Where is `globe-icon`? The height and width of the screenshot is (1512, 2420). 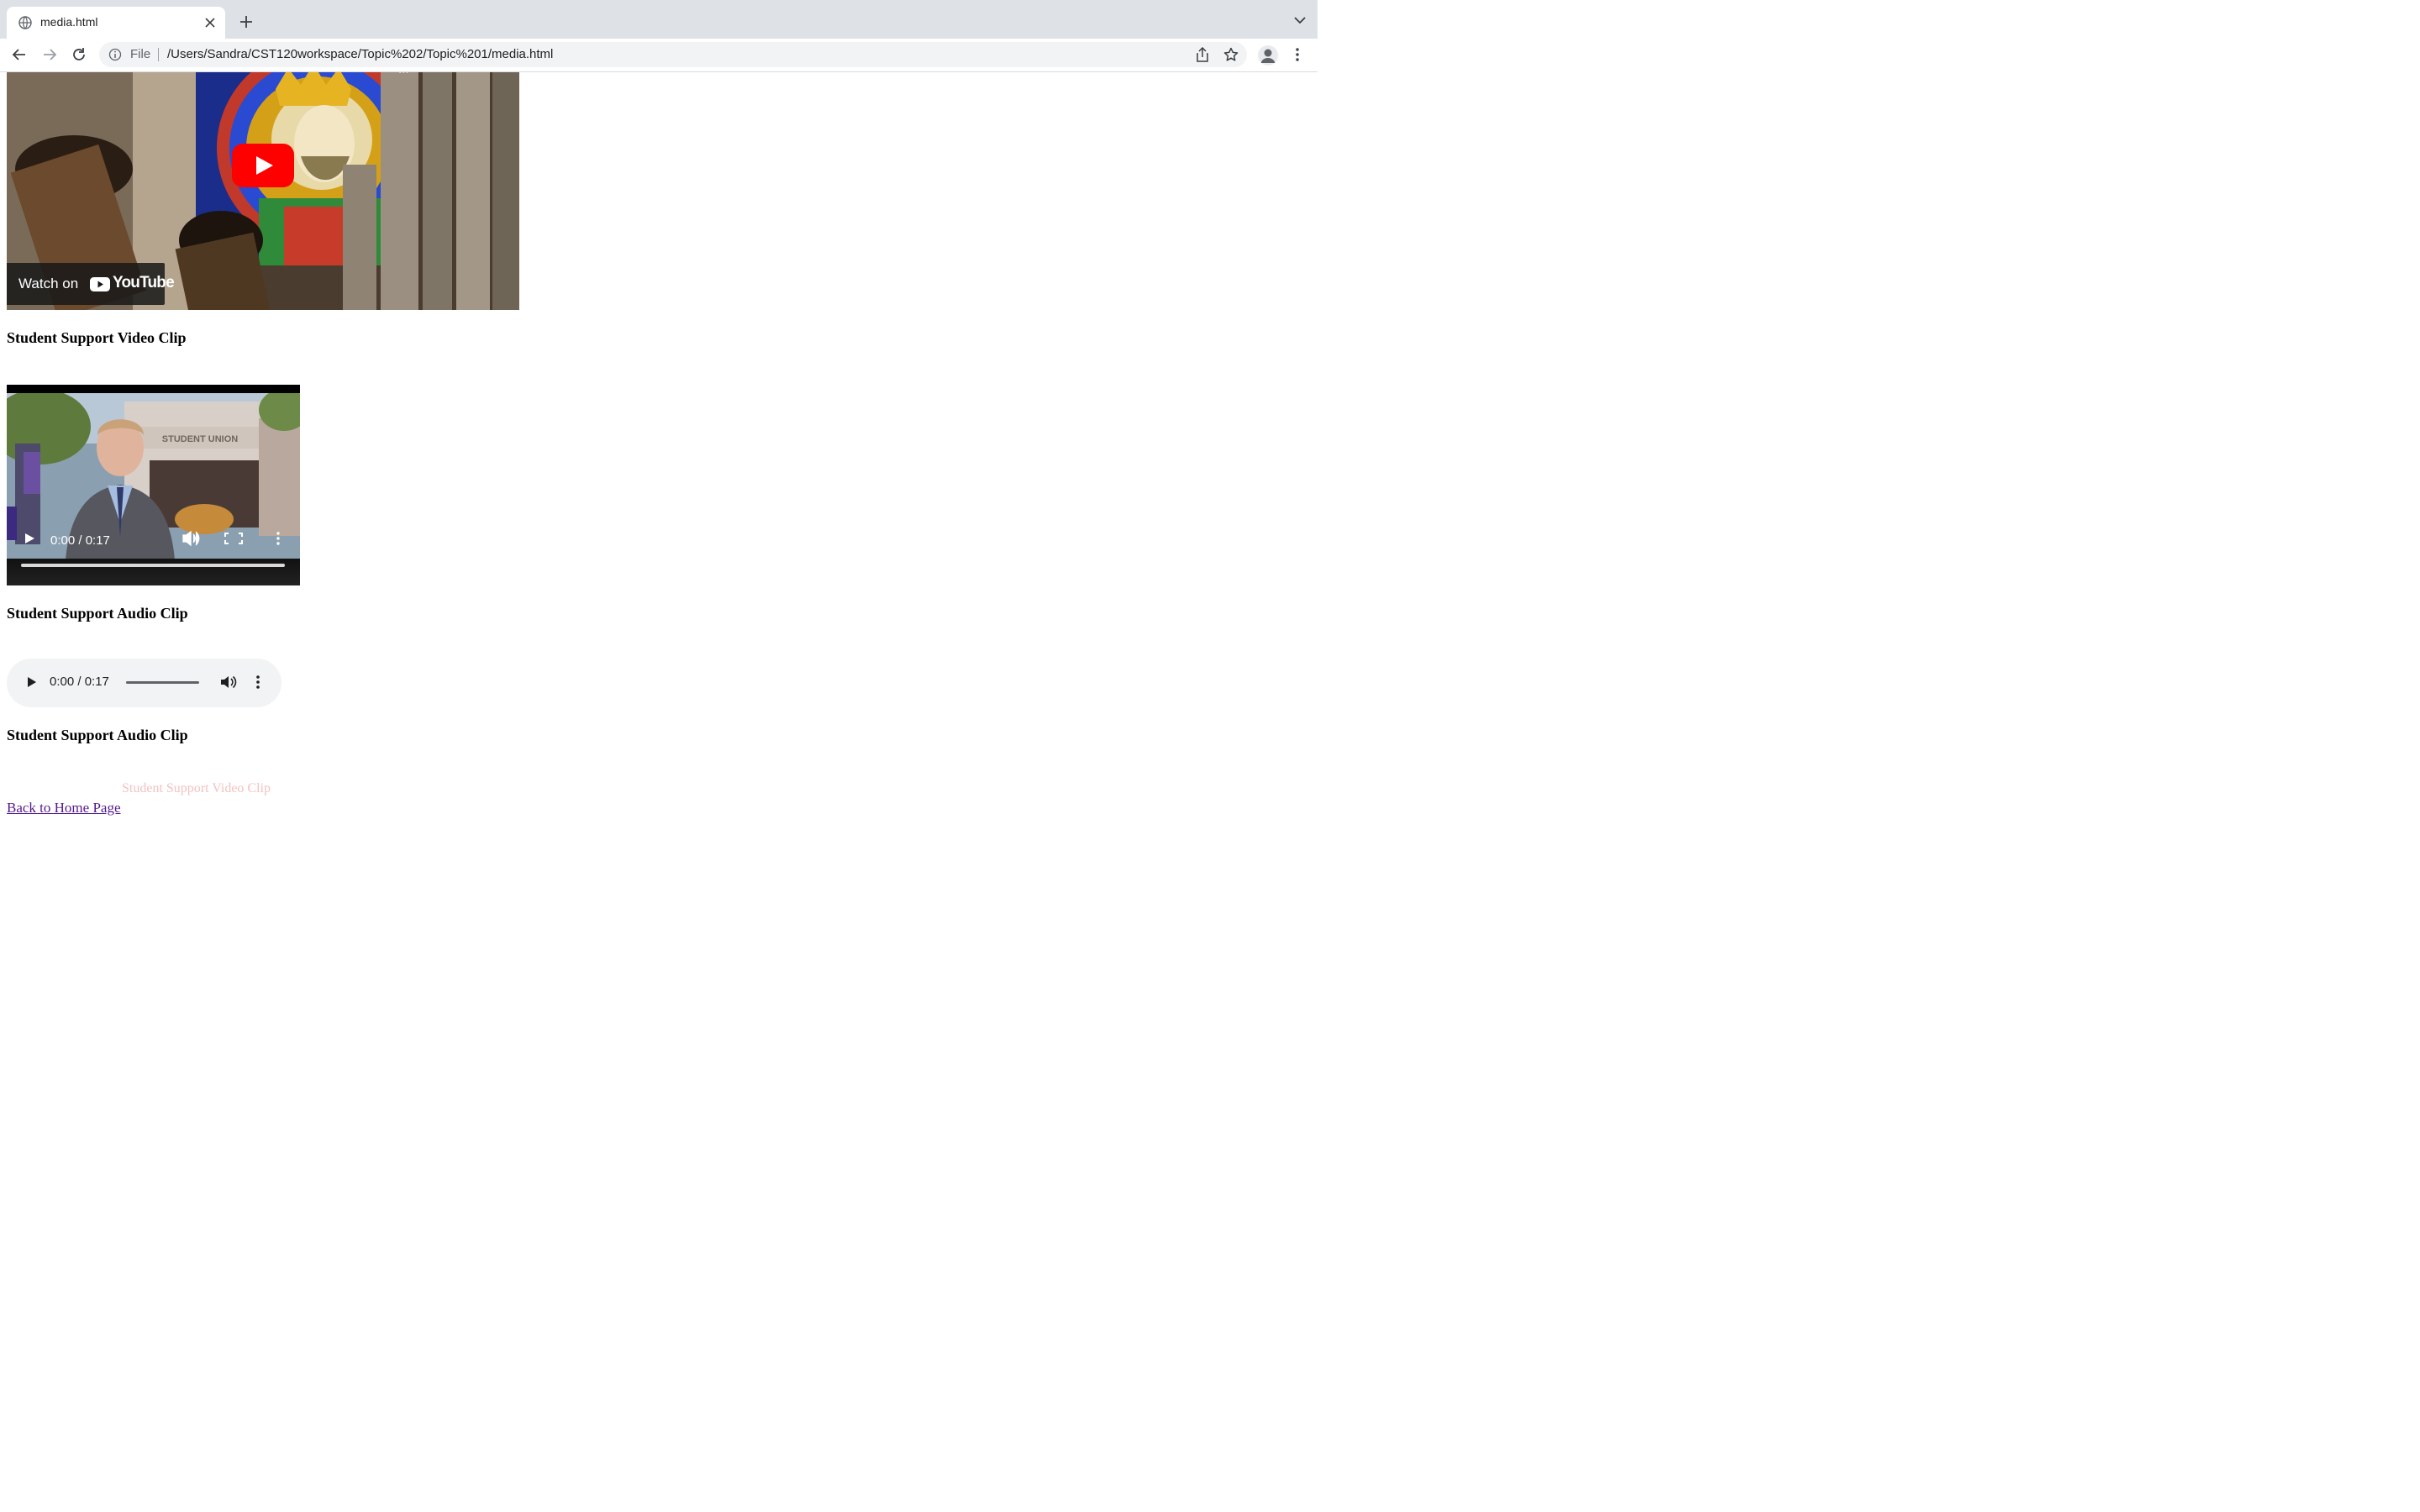 globe-icon is located at coordinates (25, 22).